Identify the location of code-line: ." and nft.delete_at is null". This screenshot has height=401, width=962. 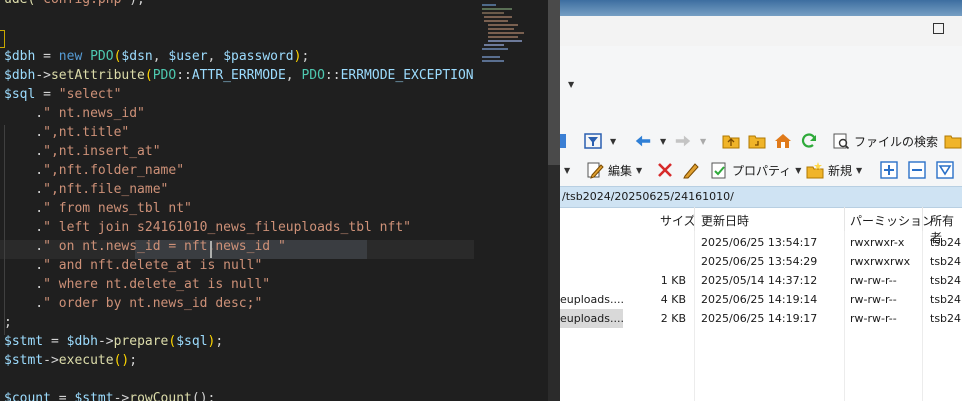
(133, 265).